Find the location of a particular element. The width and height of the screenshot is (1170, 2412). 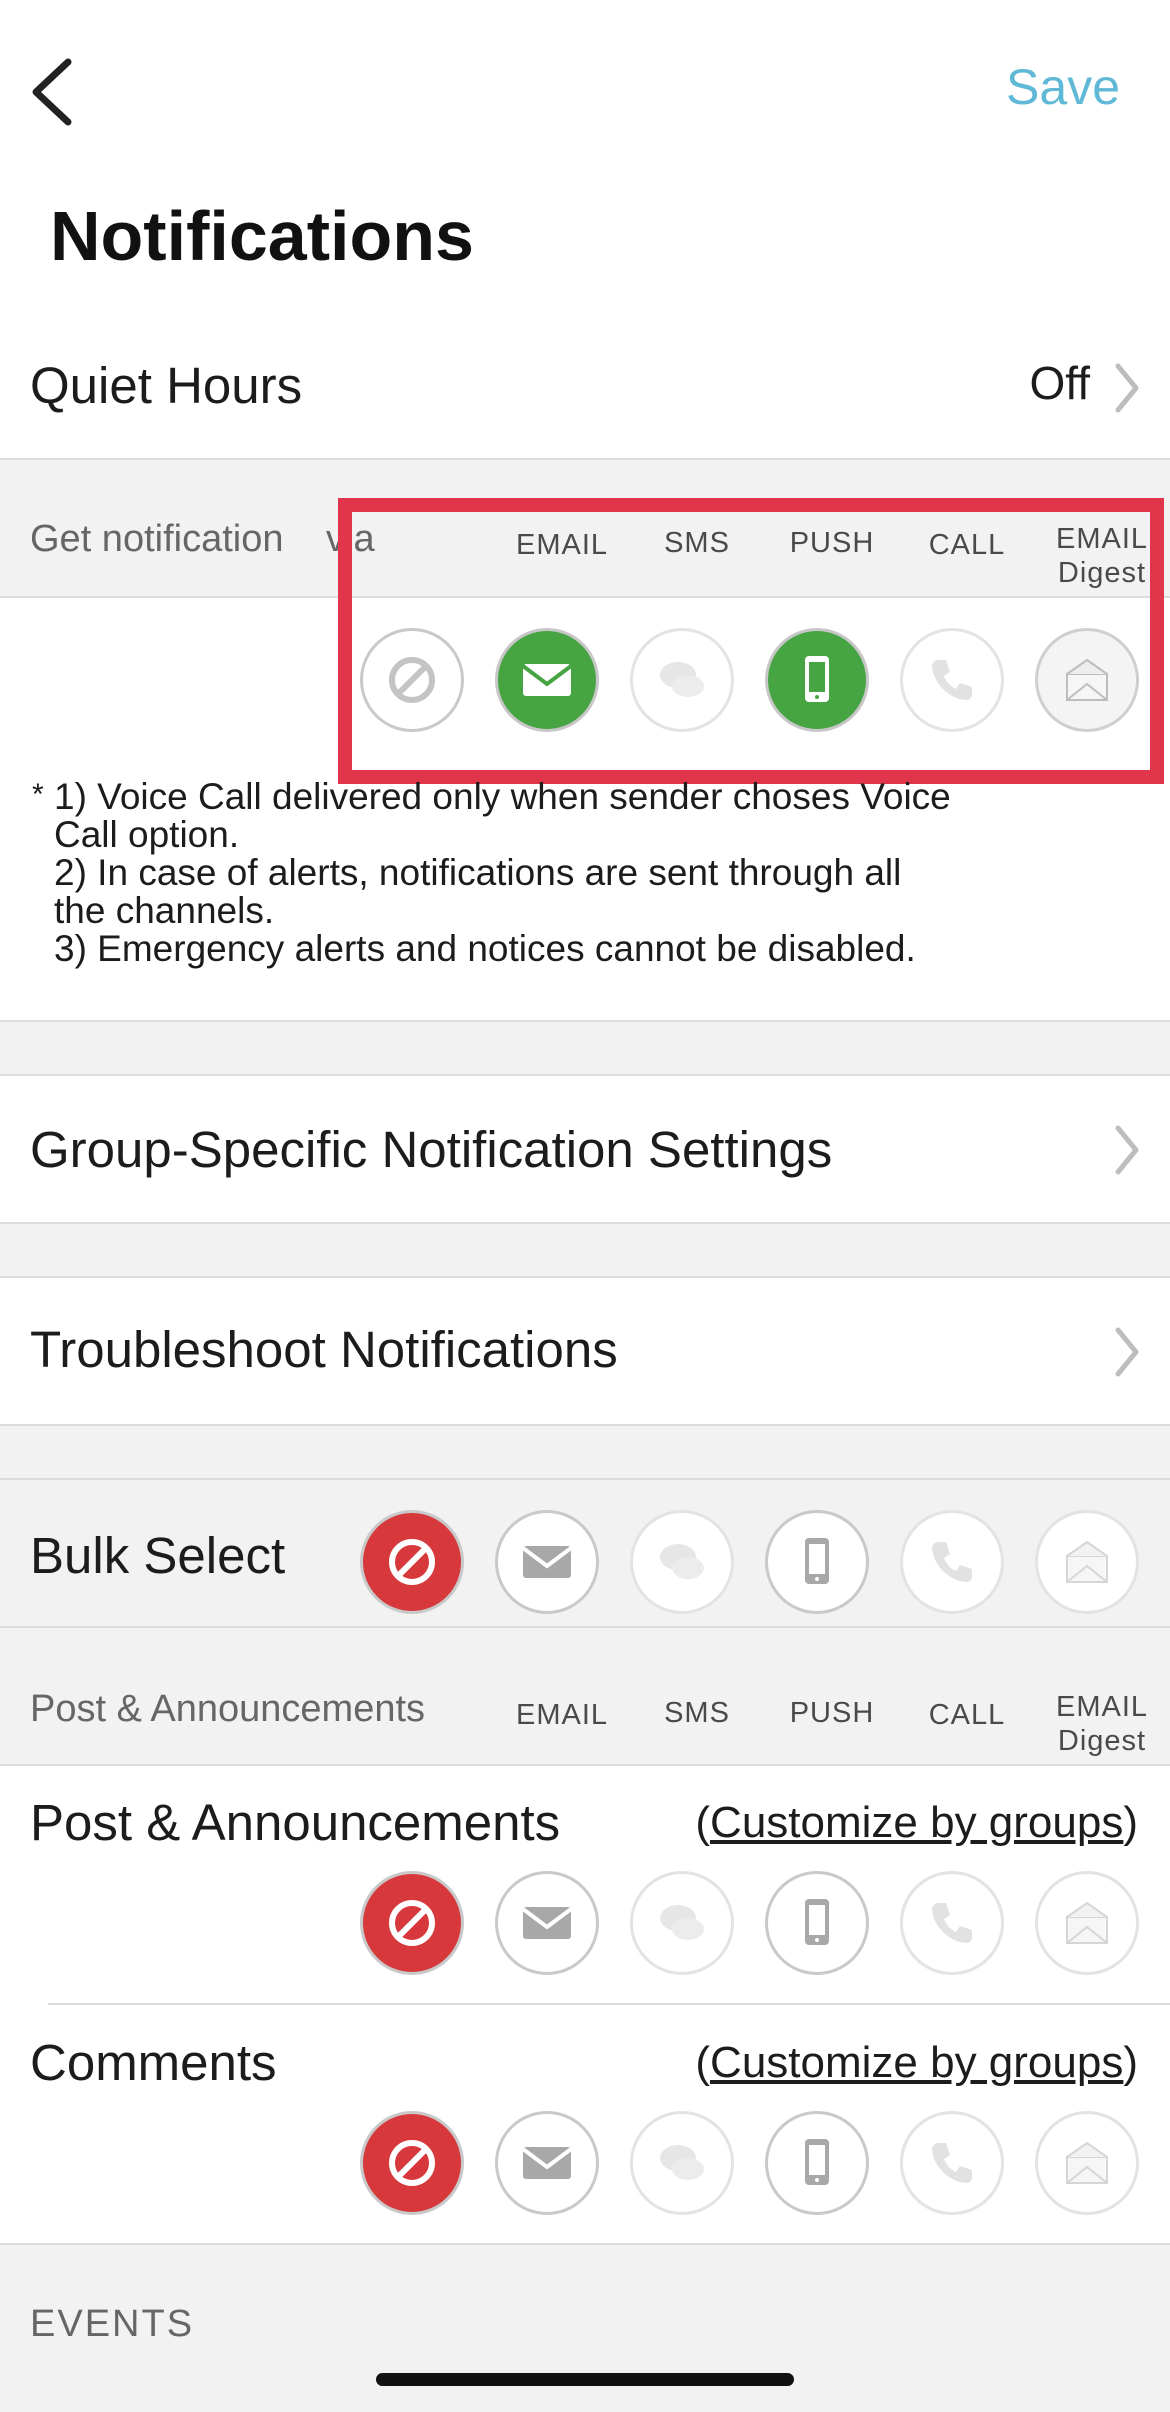

save-button: Save is located at coordinates (1063, 87).